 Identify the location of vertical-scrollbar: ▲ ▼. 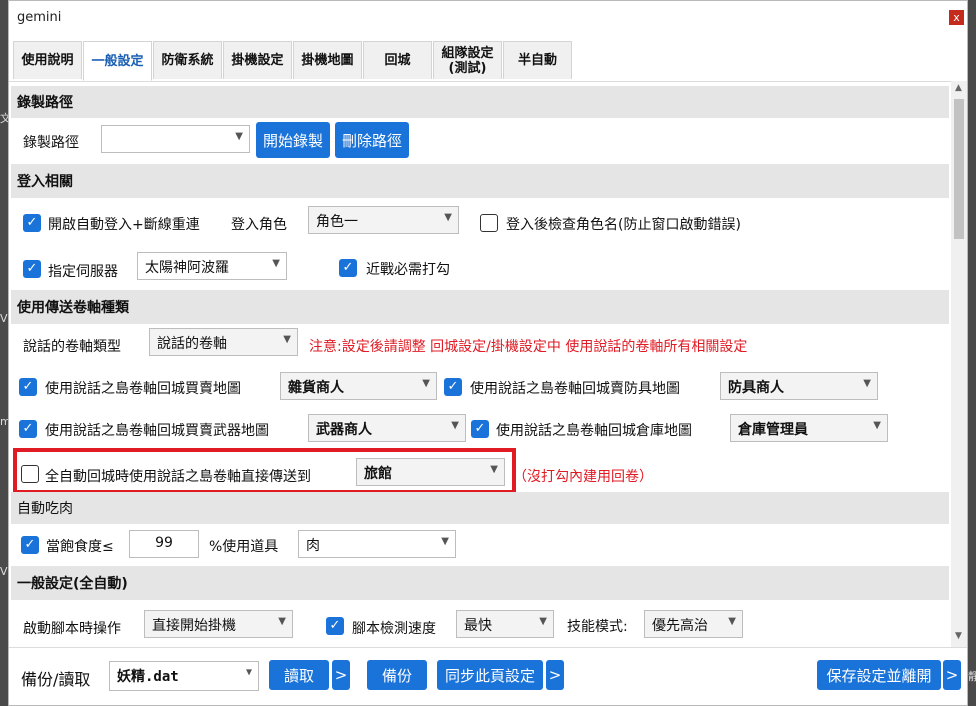
(959, 364).